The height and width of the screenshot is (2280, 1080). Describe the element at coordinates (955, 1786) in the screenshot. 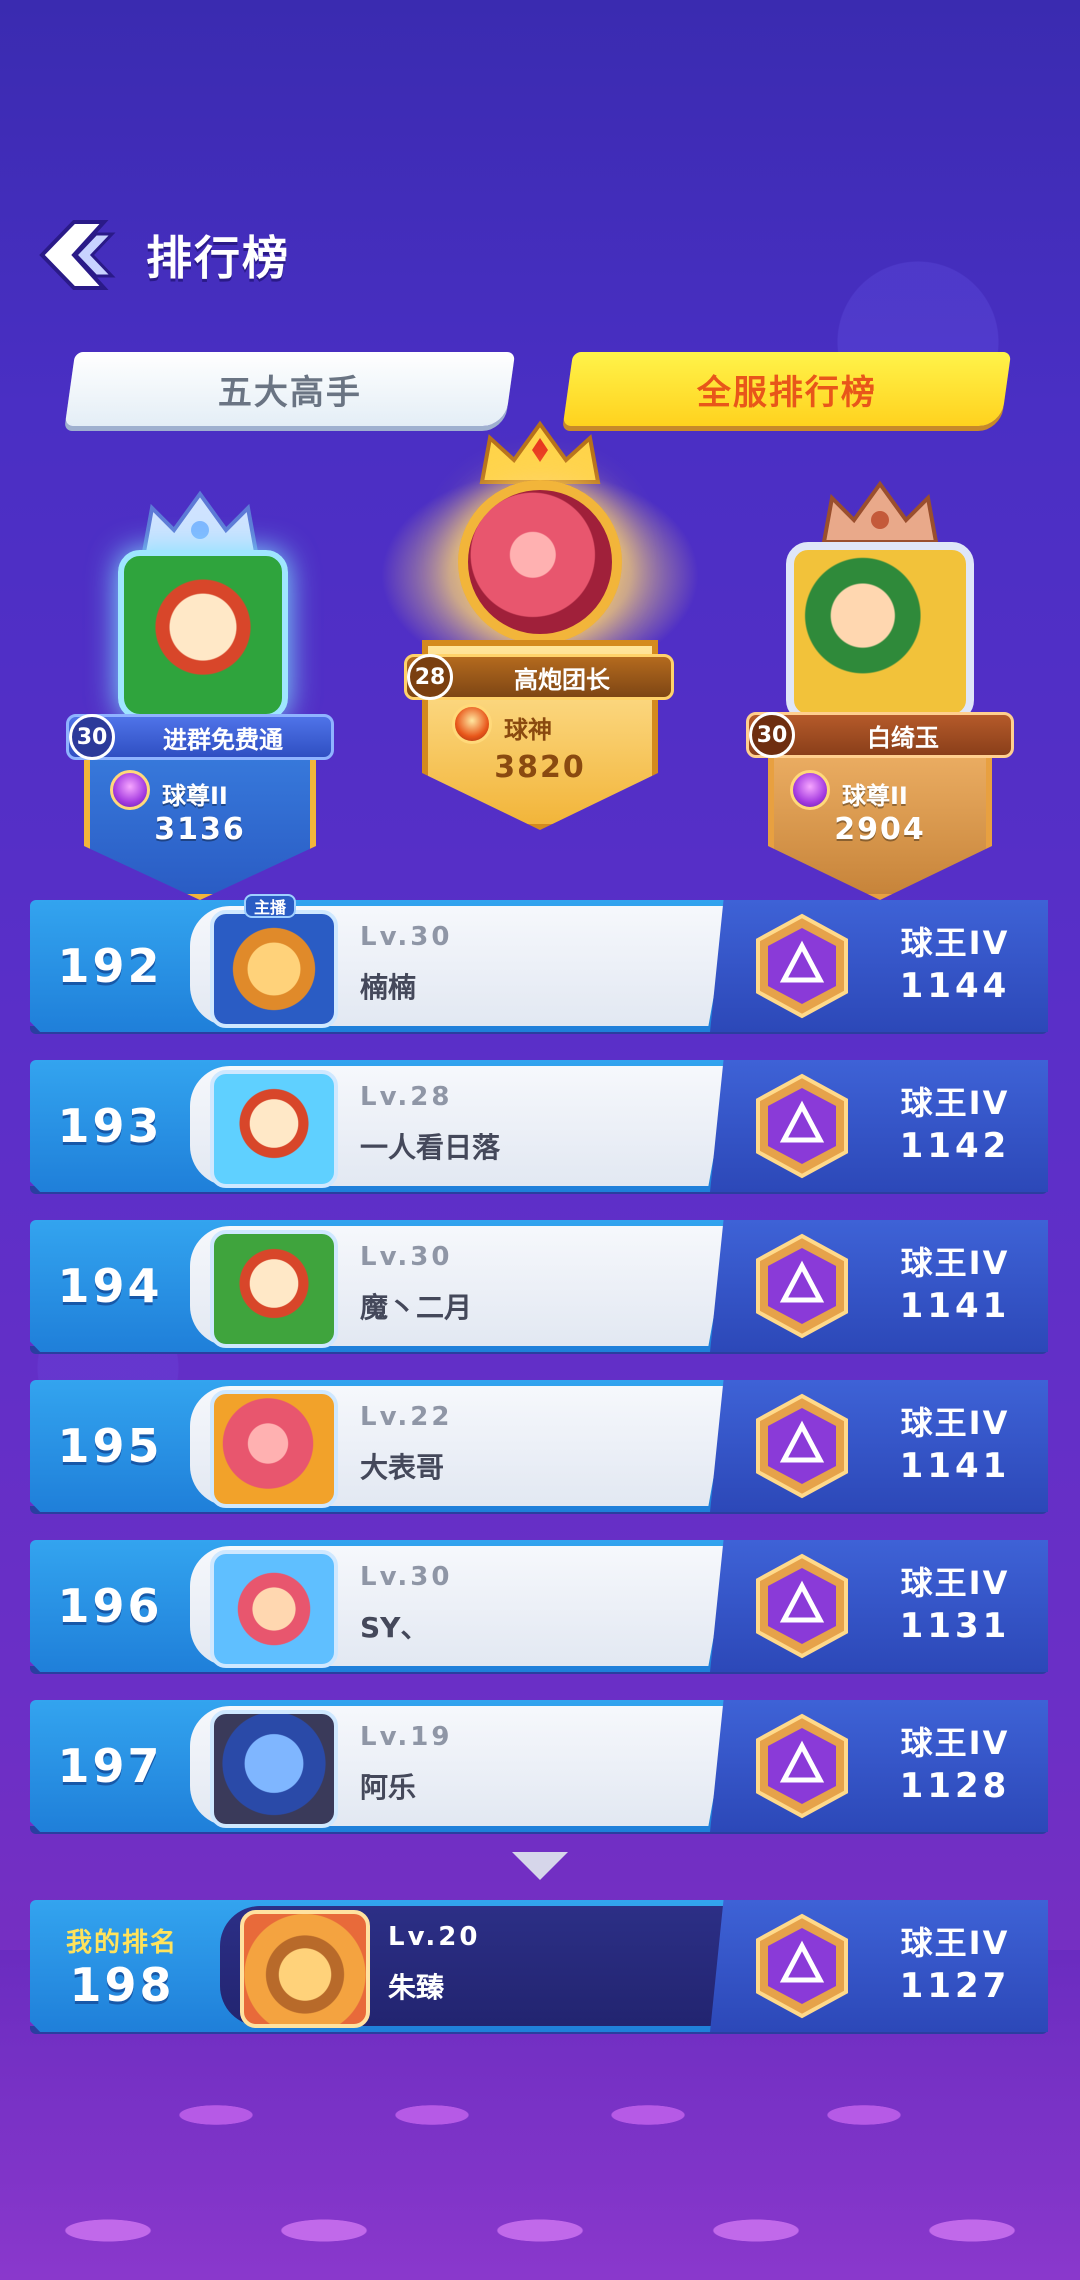

I see `player-score: 1128` at that location.